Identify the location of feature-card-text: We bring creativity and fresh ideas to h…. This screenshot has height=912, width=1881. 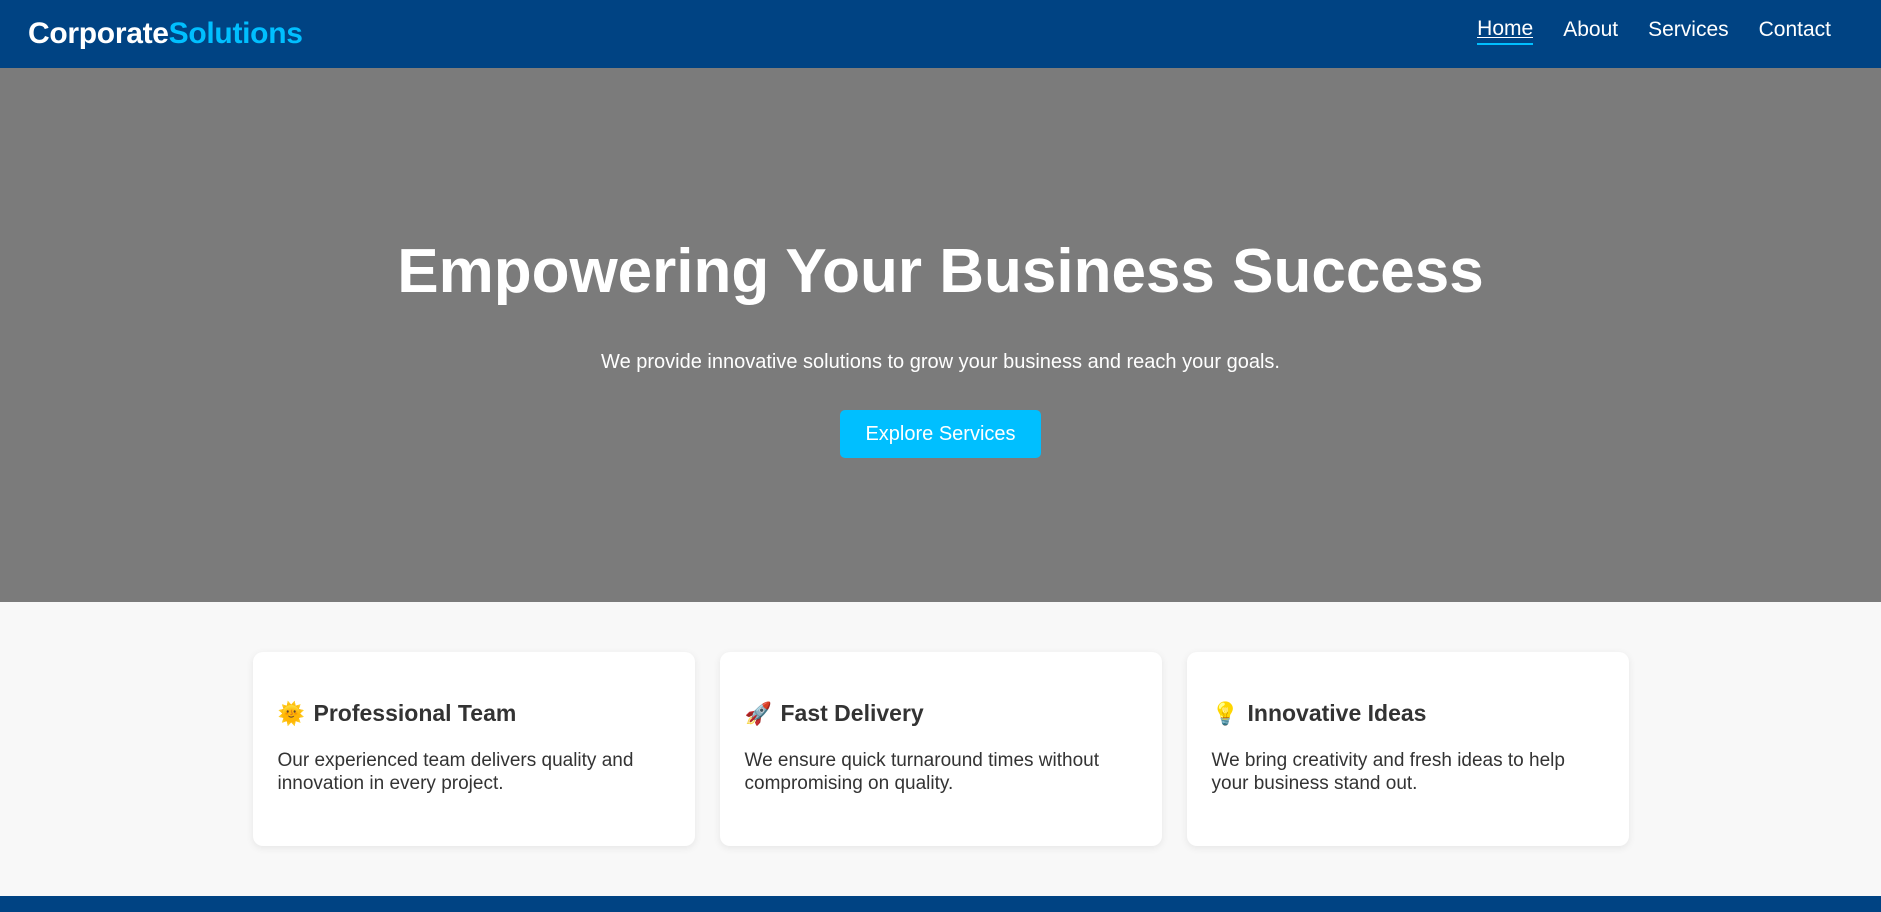
(1388, 772).